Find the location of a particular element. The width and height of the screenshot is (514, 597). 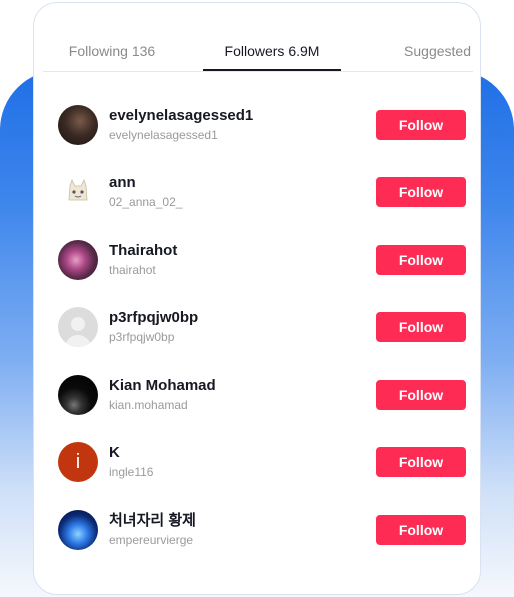

list-item: p3rfpqjw0bp p3rfpqjw0bp Follow is located at coordinates (262, 328).